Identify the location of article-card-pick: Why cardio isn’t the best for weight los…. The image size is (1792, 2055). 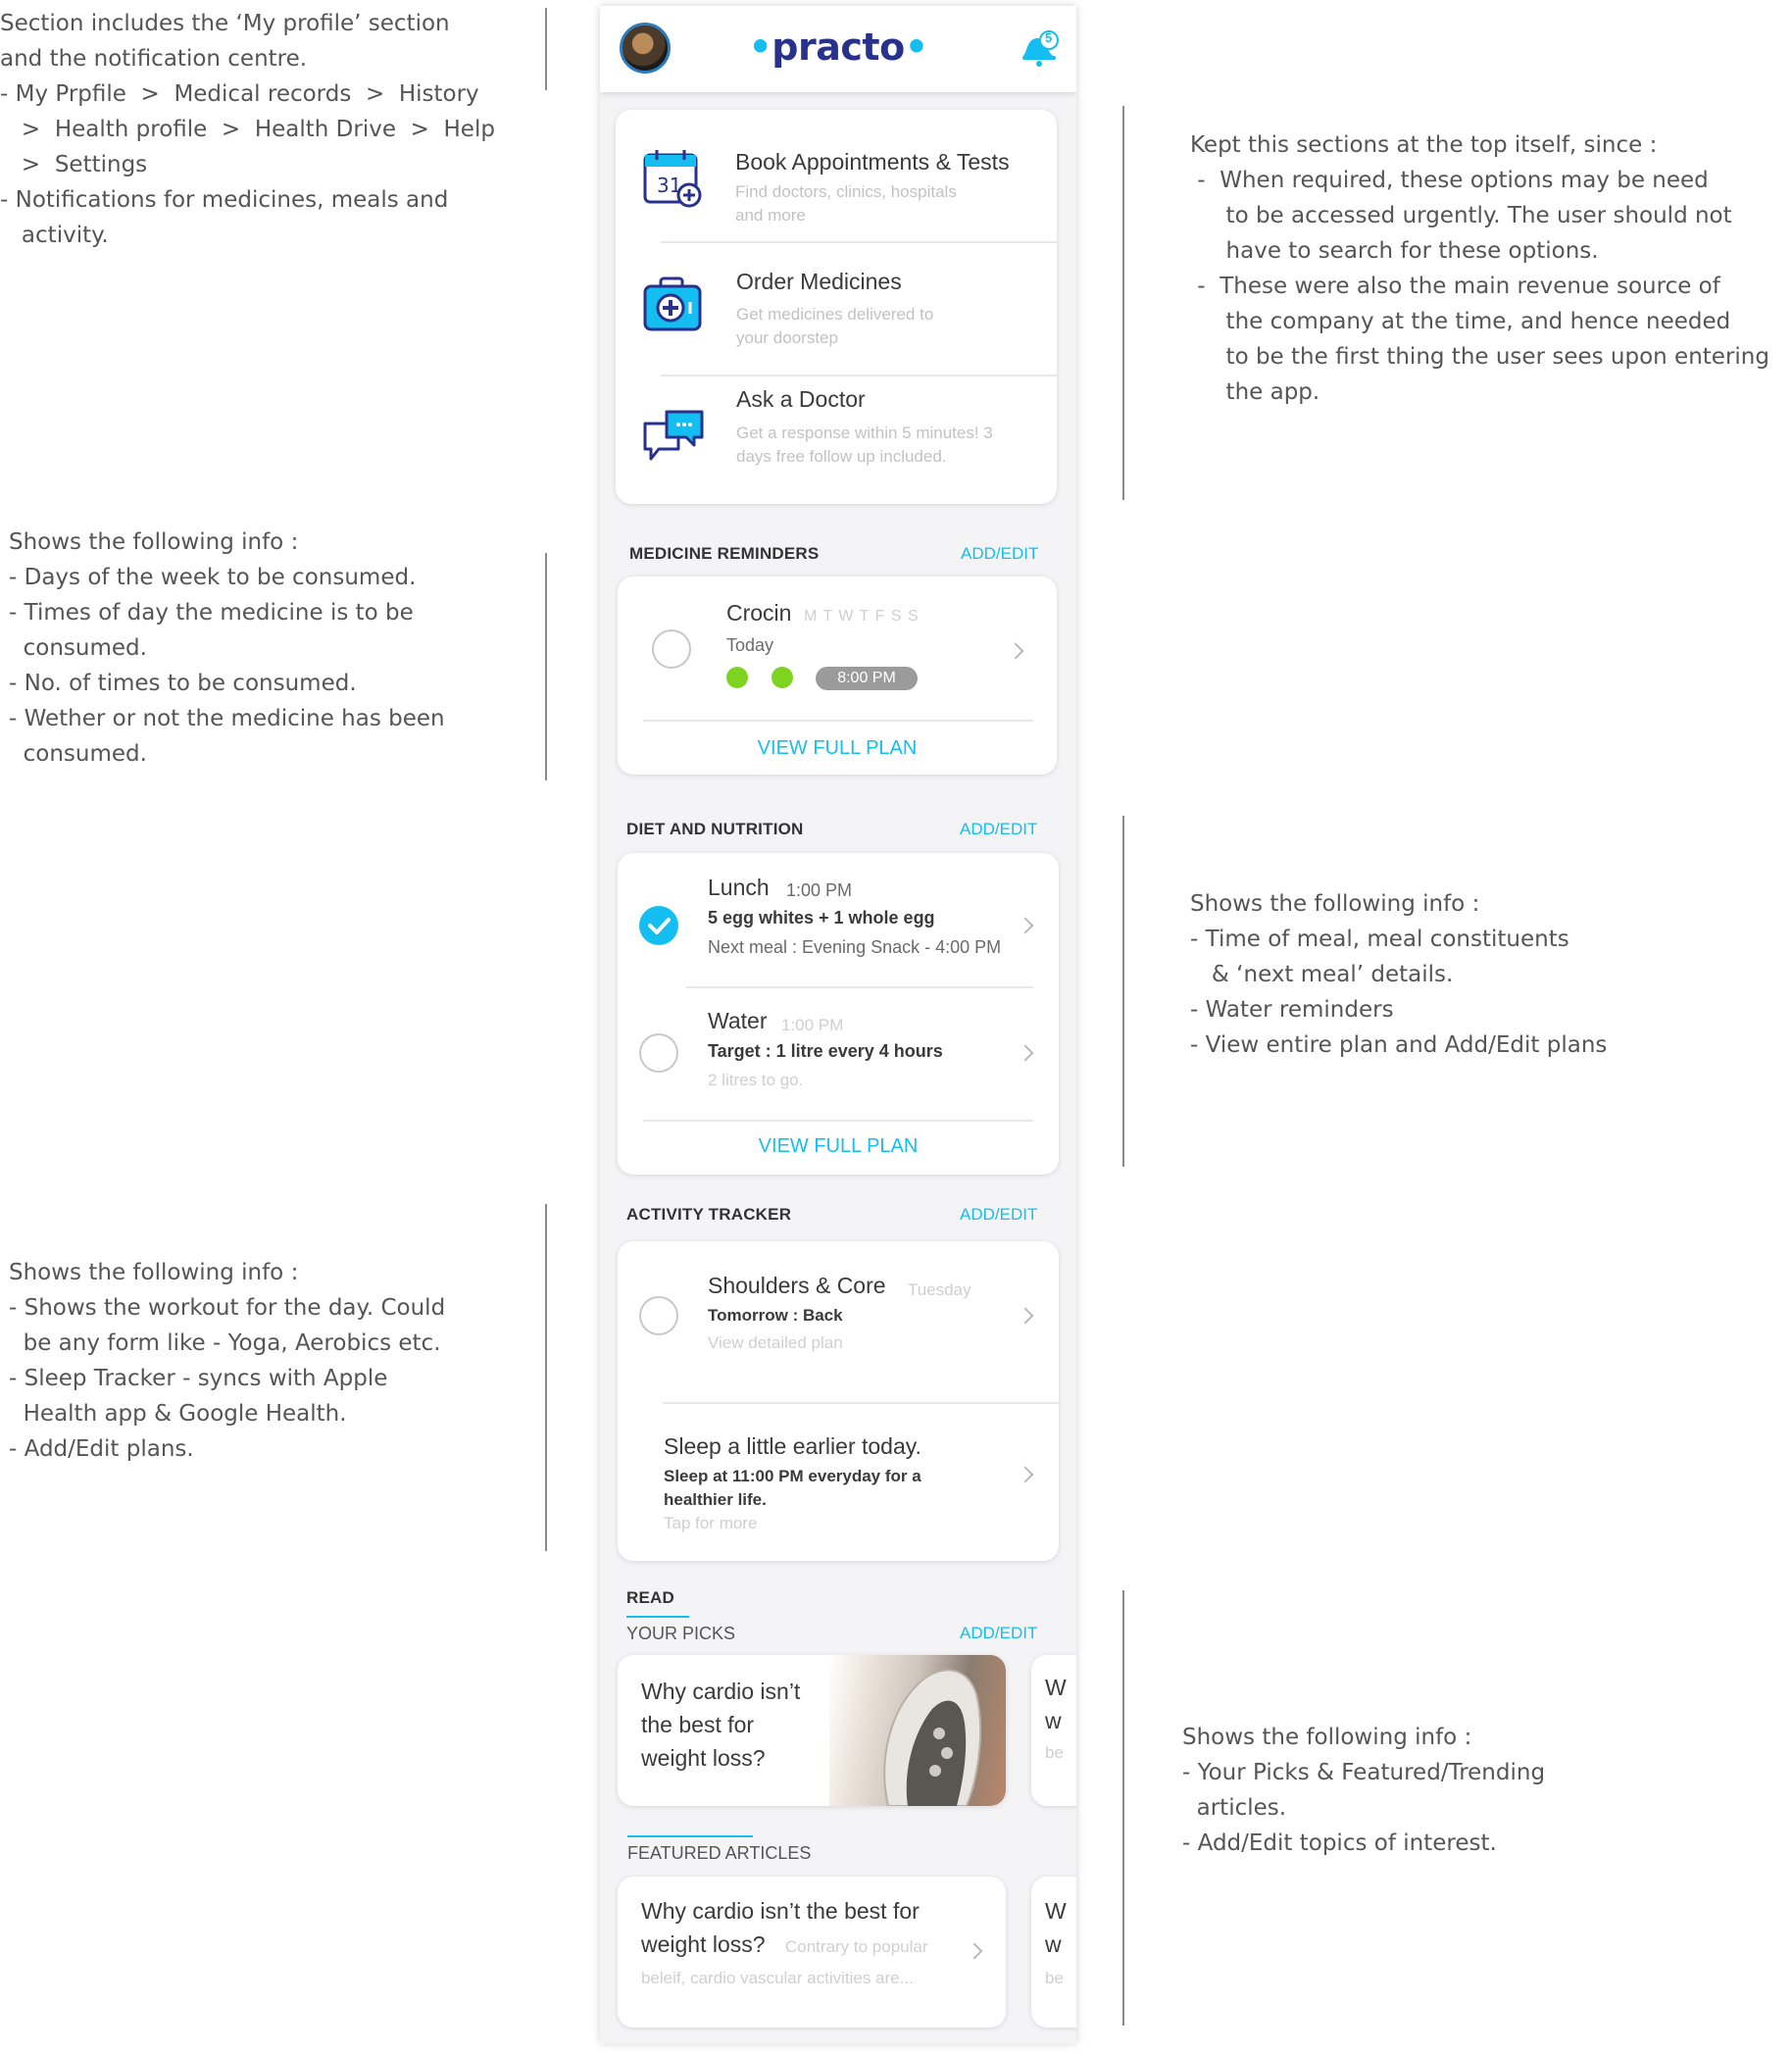
(812, 1730).